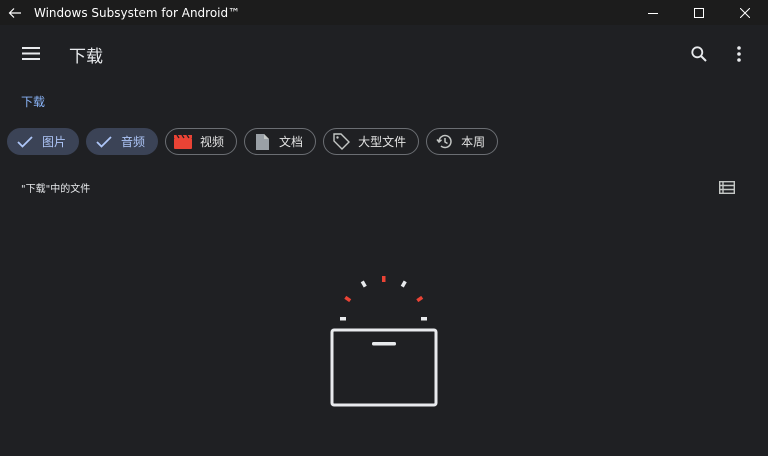 Image resolution: width=768 pixels, height=456 pixels. I want to click on minimize-button, so click(653, 12).